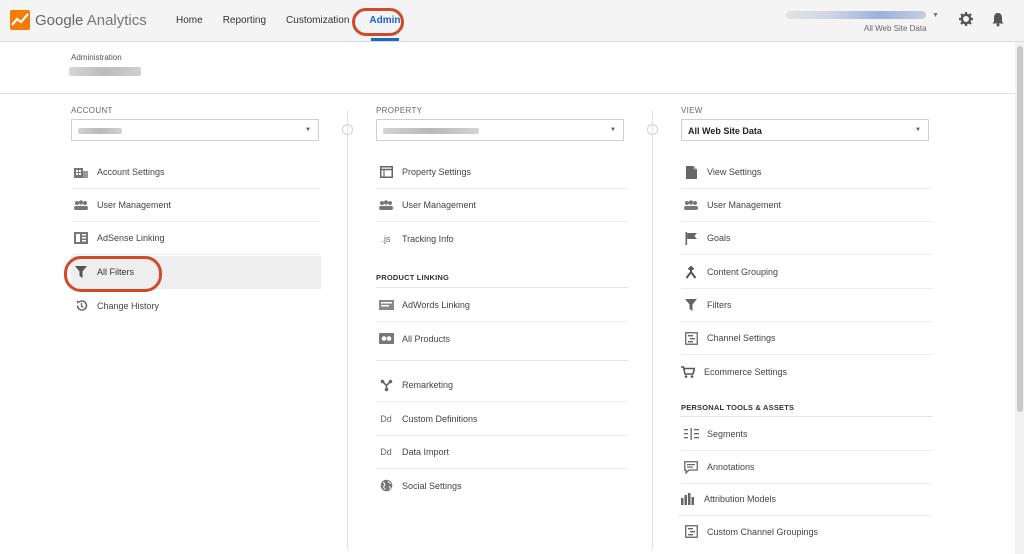 The height and width of the screenshot is (554, 1024). What do you see at coordinates (428, 238) in the screenshot?
I see `menu-item-label: Tracking Info` at bounding box center [428, 238].